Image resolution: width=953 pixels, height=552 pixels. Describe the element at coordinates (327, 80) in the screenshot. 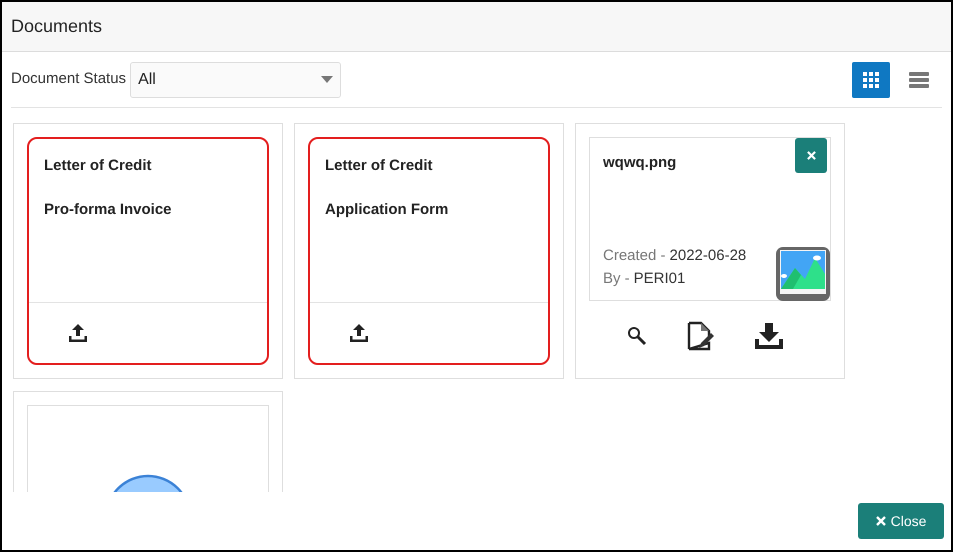

I see `caret-icon` at that location.